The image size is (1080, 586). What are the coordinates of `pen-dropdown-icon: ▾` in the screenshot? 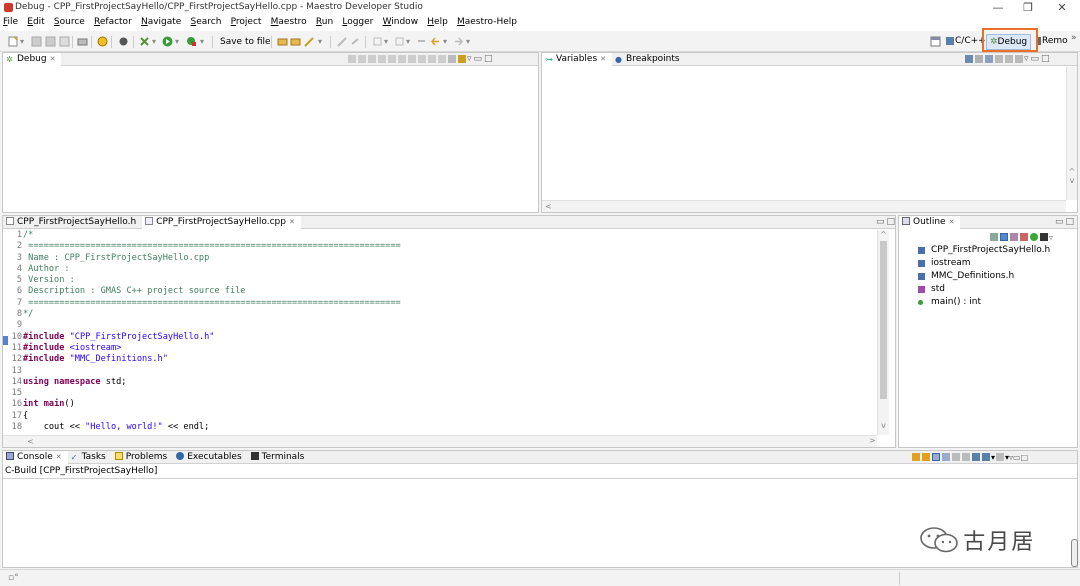 It's located at (320, 41).